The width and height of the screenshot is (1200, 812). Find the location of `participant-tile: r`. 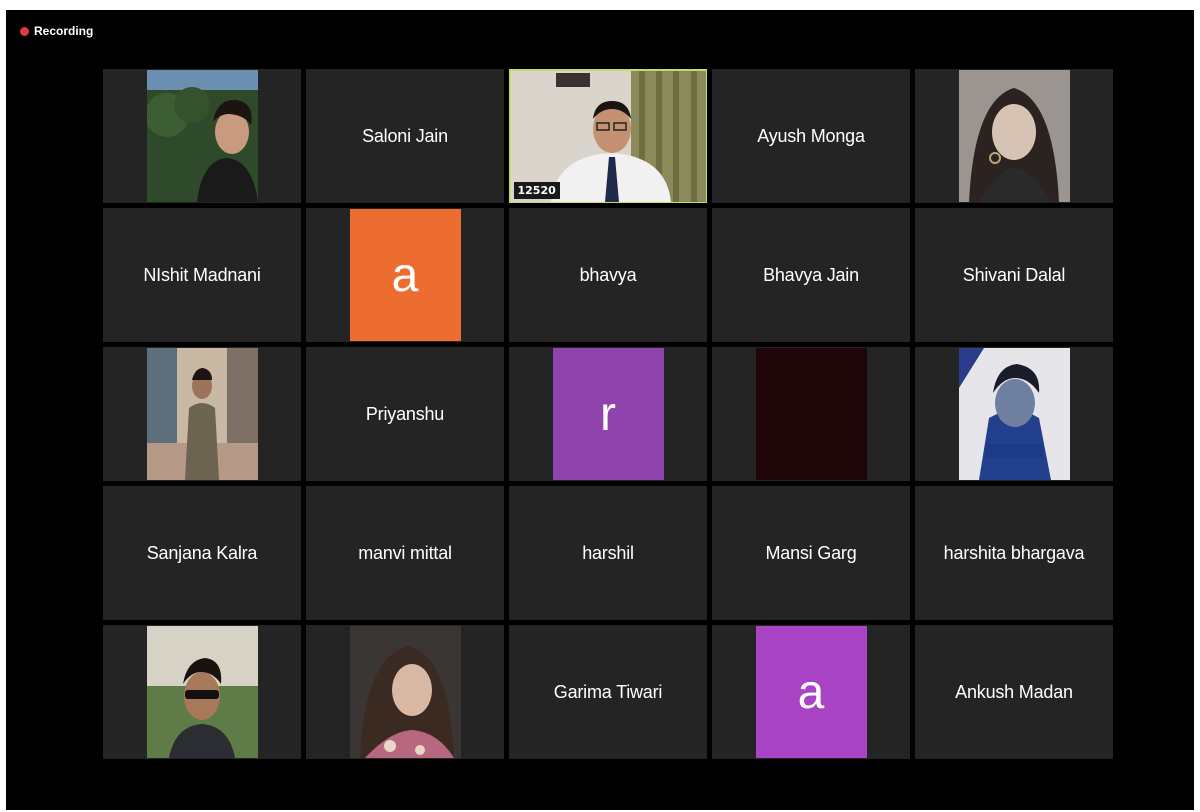

participant-tile: r is located at coordinates (608, 414).